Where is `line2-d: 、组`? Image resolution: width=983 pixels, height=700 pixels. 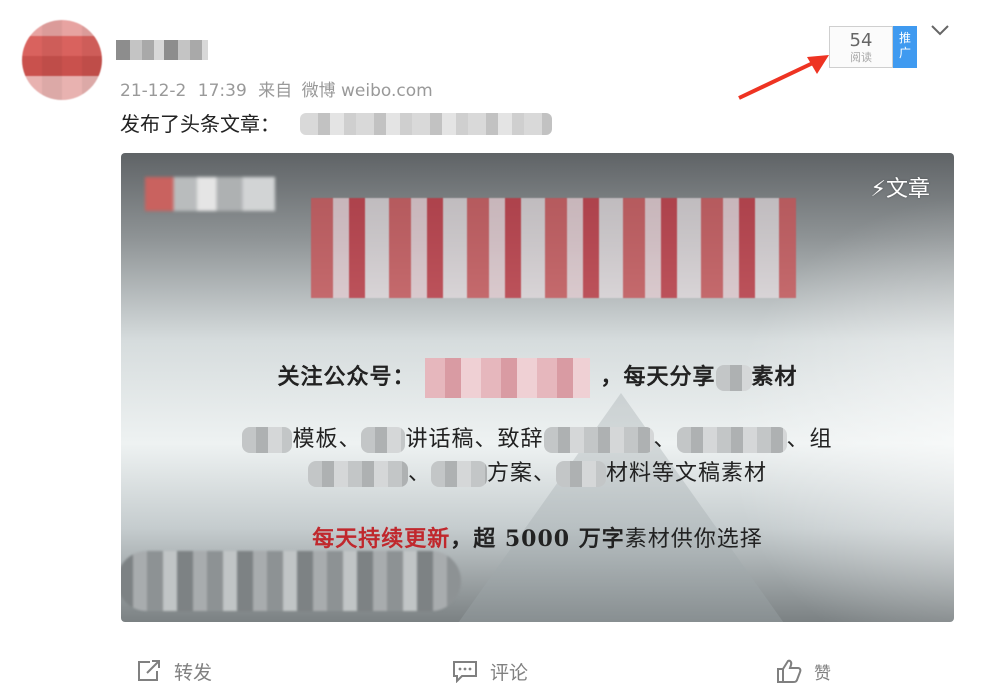
line2-d: 、组 is located at coordinates (809, 439).